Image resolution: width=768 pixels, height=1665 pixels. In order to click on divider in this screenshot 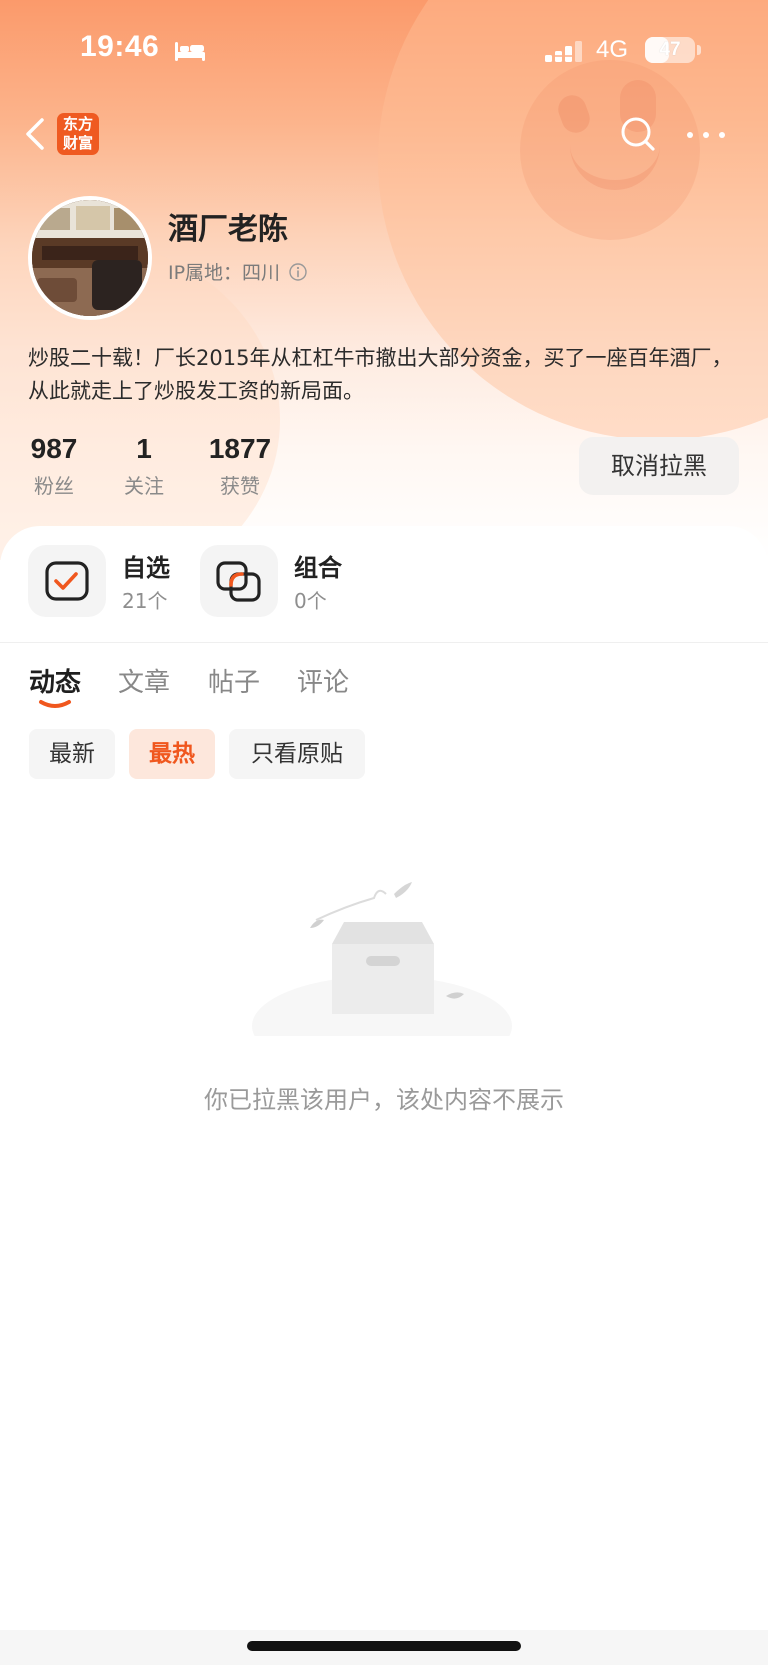, I will do `click(384, 642)`.